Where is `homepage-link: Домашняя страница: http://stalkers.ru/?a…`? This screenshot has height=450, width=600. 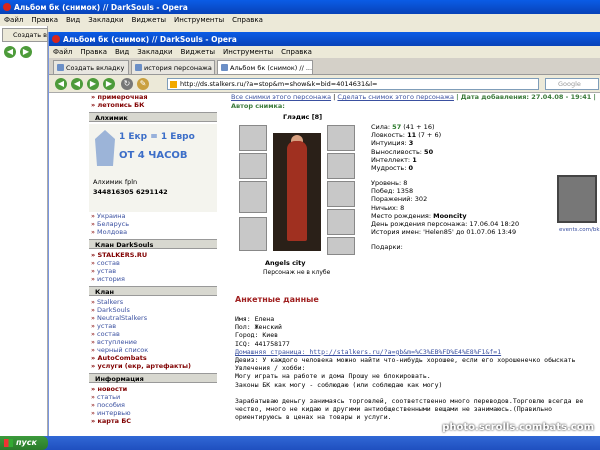
homepage-link: Домашняя страница: http://stalkers.ru/?a… is located at coordinates (409, 352).